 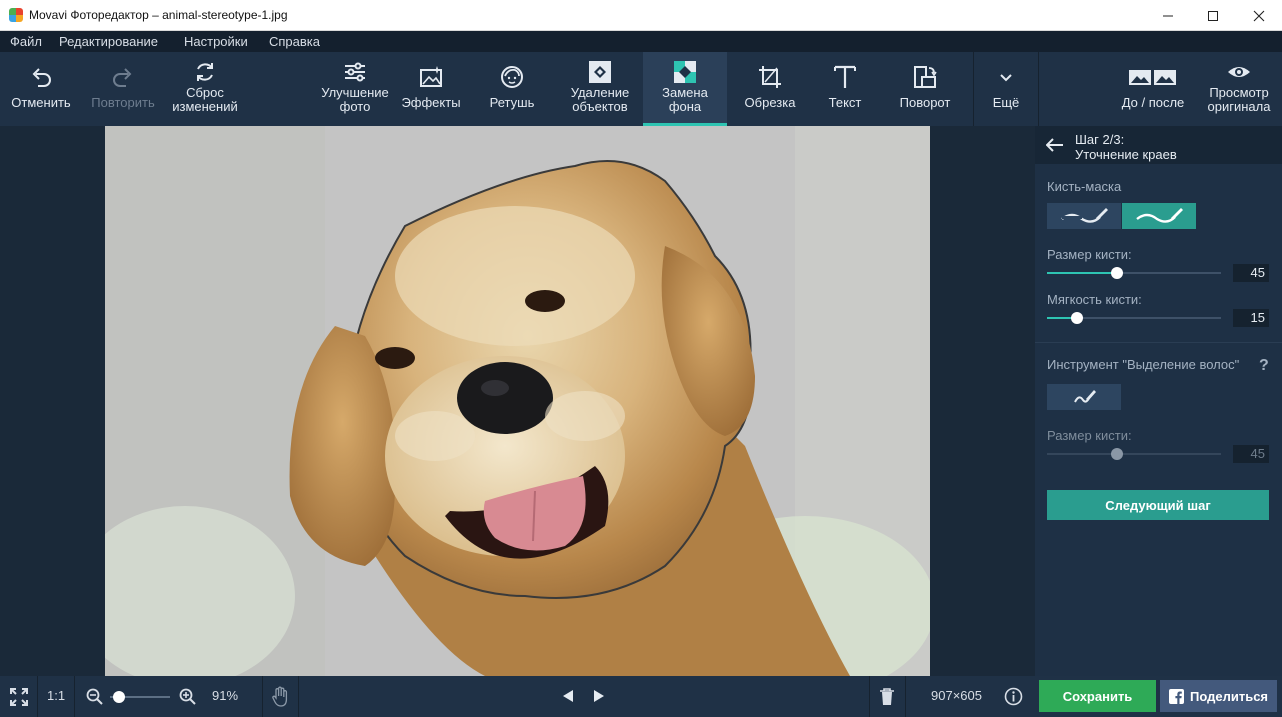 What do you see at coordinates (205, 92) in the screenshot?
I see `reset-label-1: Сброс` at bounding box center [205, 92].